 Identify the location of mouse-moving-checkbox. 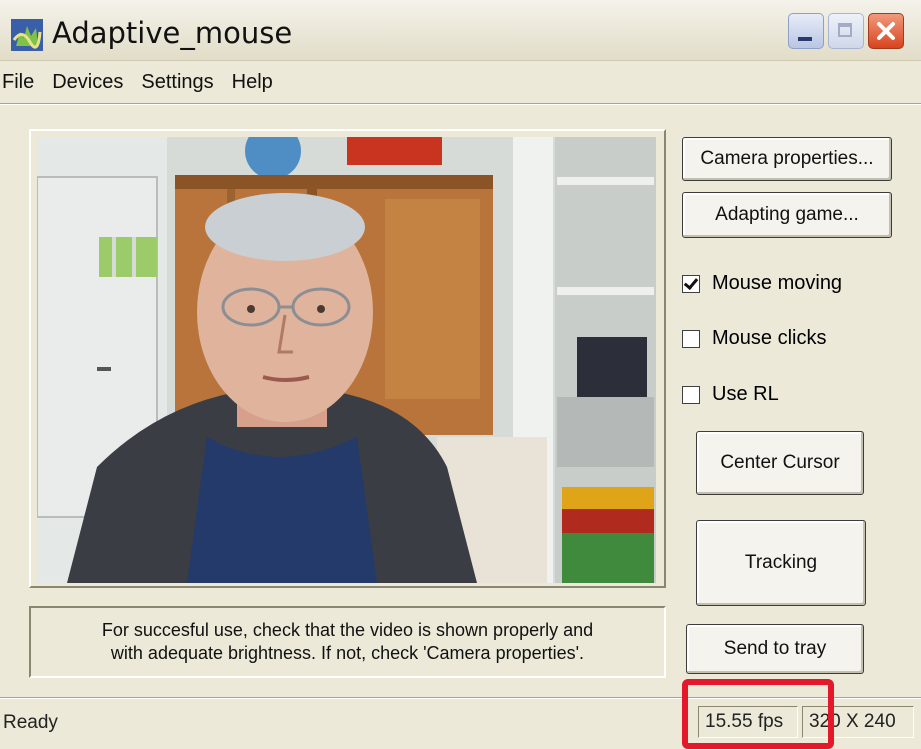
(691, 283).